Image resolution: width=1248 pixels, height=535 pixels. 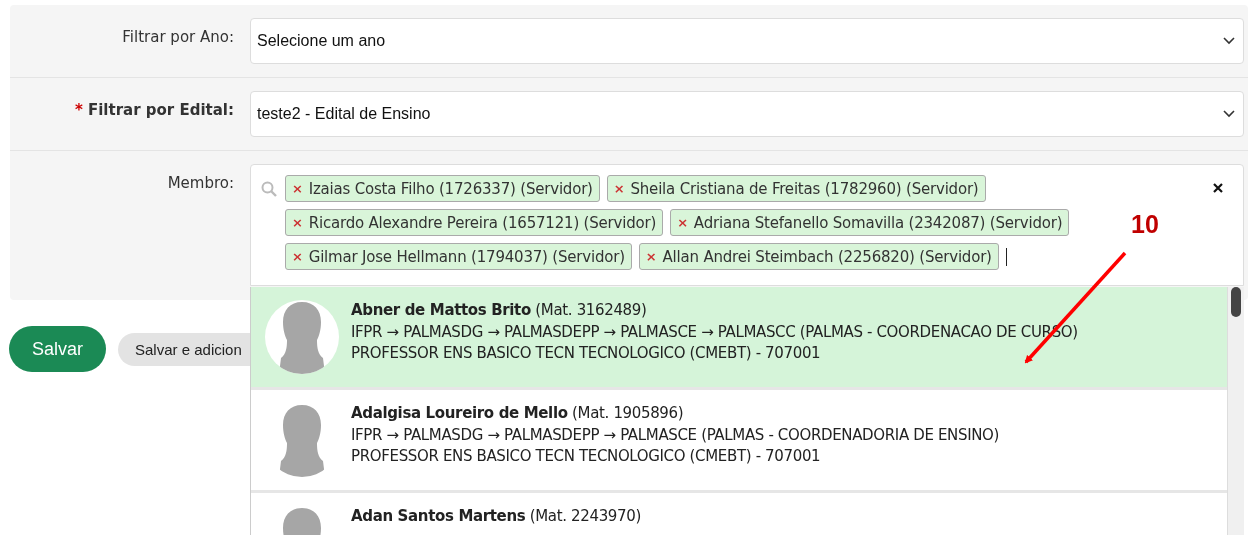 What do you see at coordinates (466, 256) in the screenshot?
I see `member-tag-label: Gilmar Jose Hellmann (1794037) (Servidor)` at bounding box center [466, 256].